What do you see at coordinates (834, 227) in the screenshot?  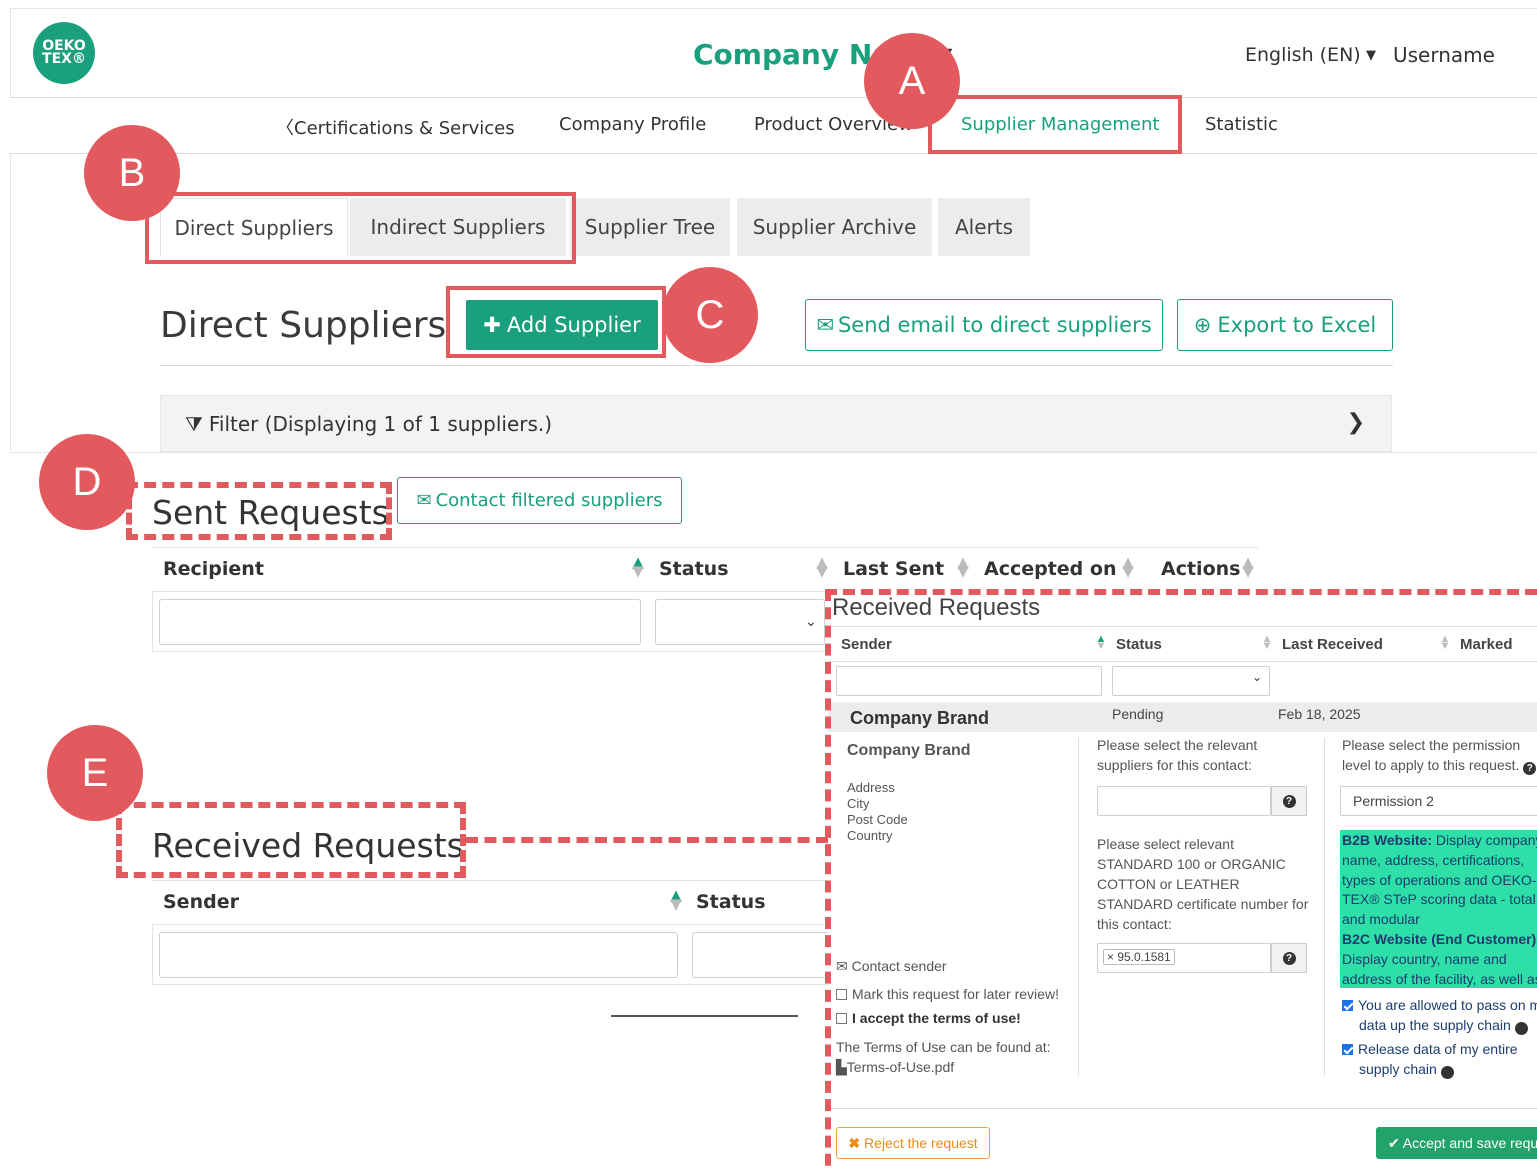 I see `tab-supplier-archive: Supplier Archive` at bounding box center [834, 227].